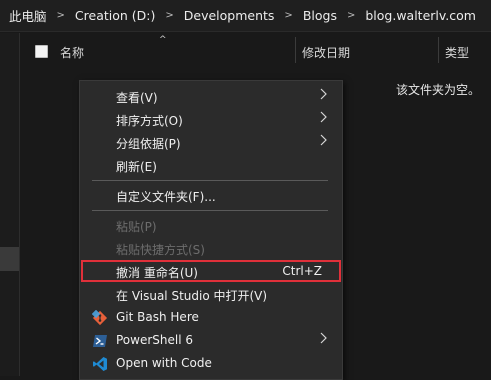 This screenshot has width=491, height=380. What do you see at coordinates (160, 250) in the screenshot?
I see `menu-item-label: 粘贴快捷方式(S)` at bounding box center [160, 250].